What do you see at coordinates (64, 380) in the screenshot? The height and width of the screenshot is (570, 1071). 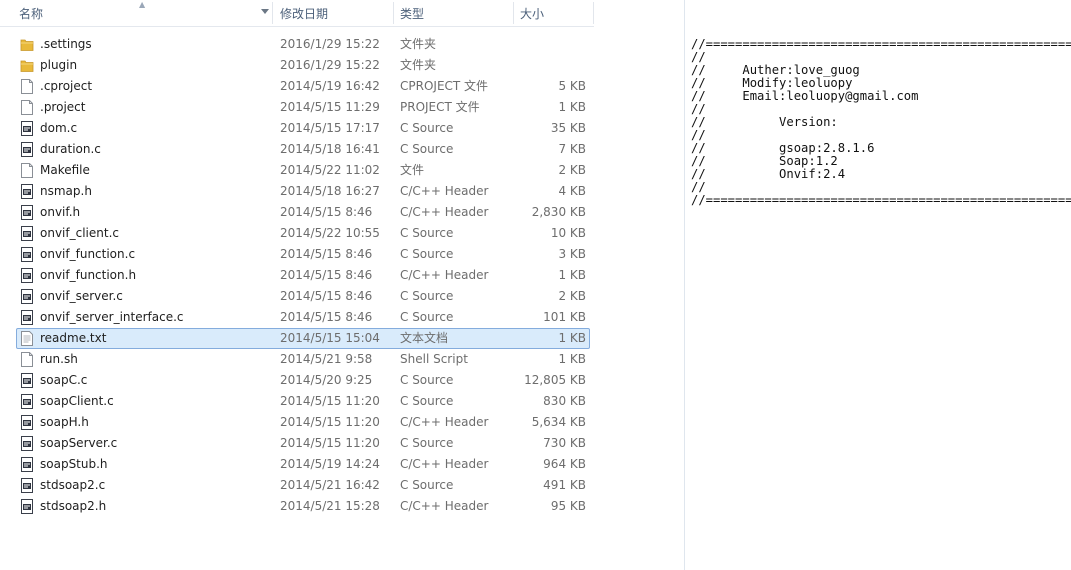 I see `file-name: soapC.c` at bounding box center [64, 380].